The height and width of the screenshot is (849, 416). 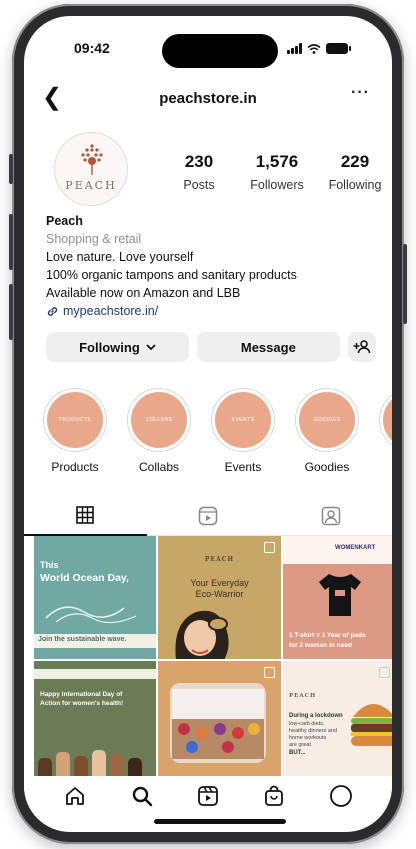 I want to click on chevron-down-icon, so click(x=151, y=346).